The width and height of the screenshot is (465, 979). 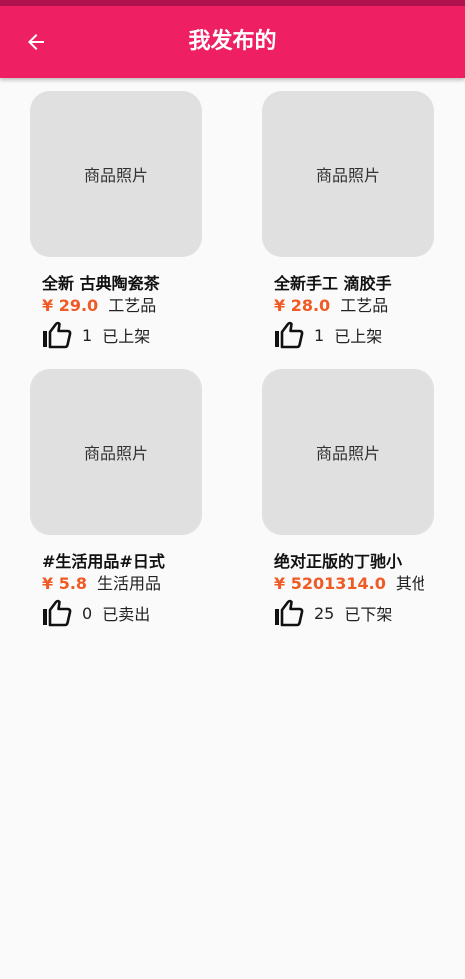 I want to click on product-category: 生活用品, so click(x=129, y=583).